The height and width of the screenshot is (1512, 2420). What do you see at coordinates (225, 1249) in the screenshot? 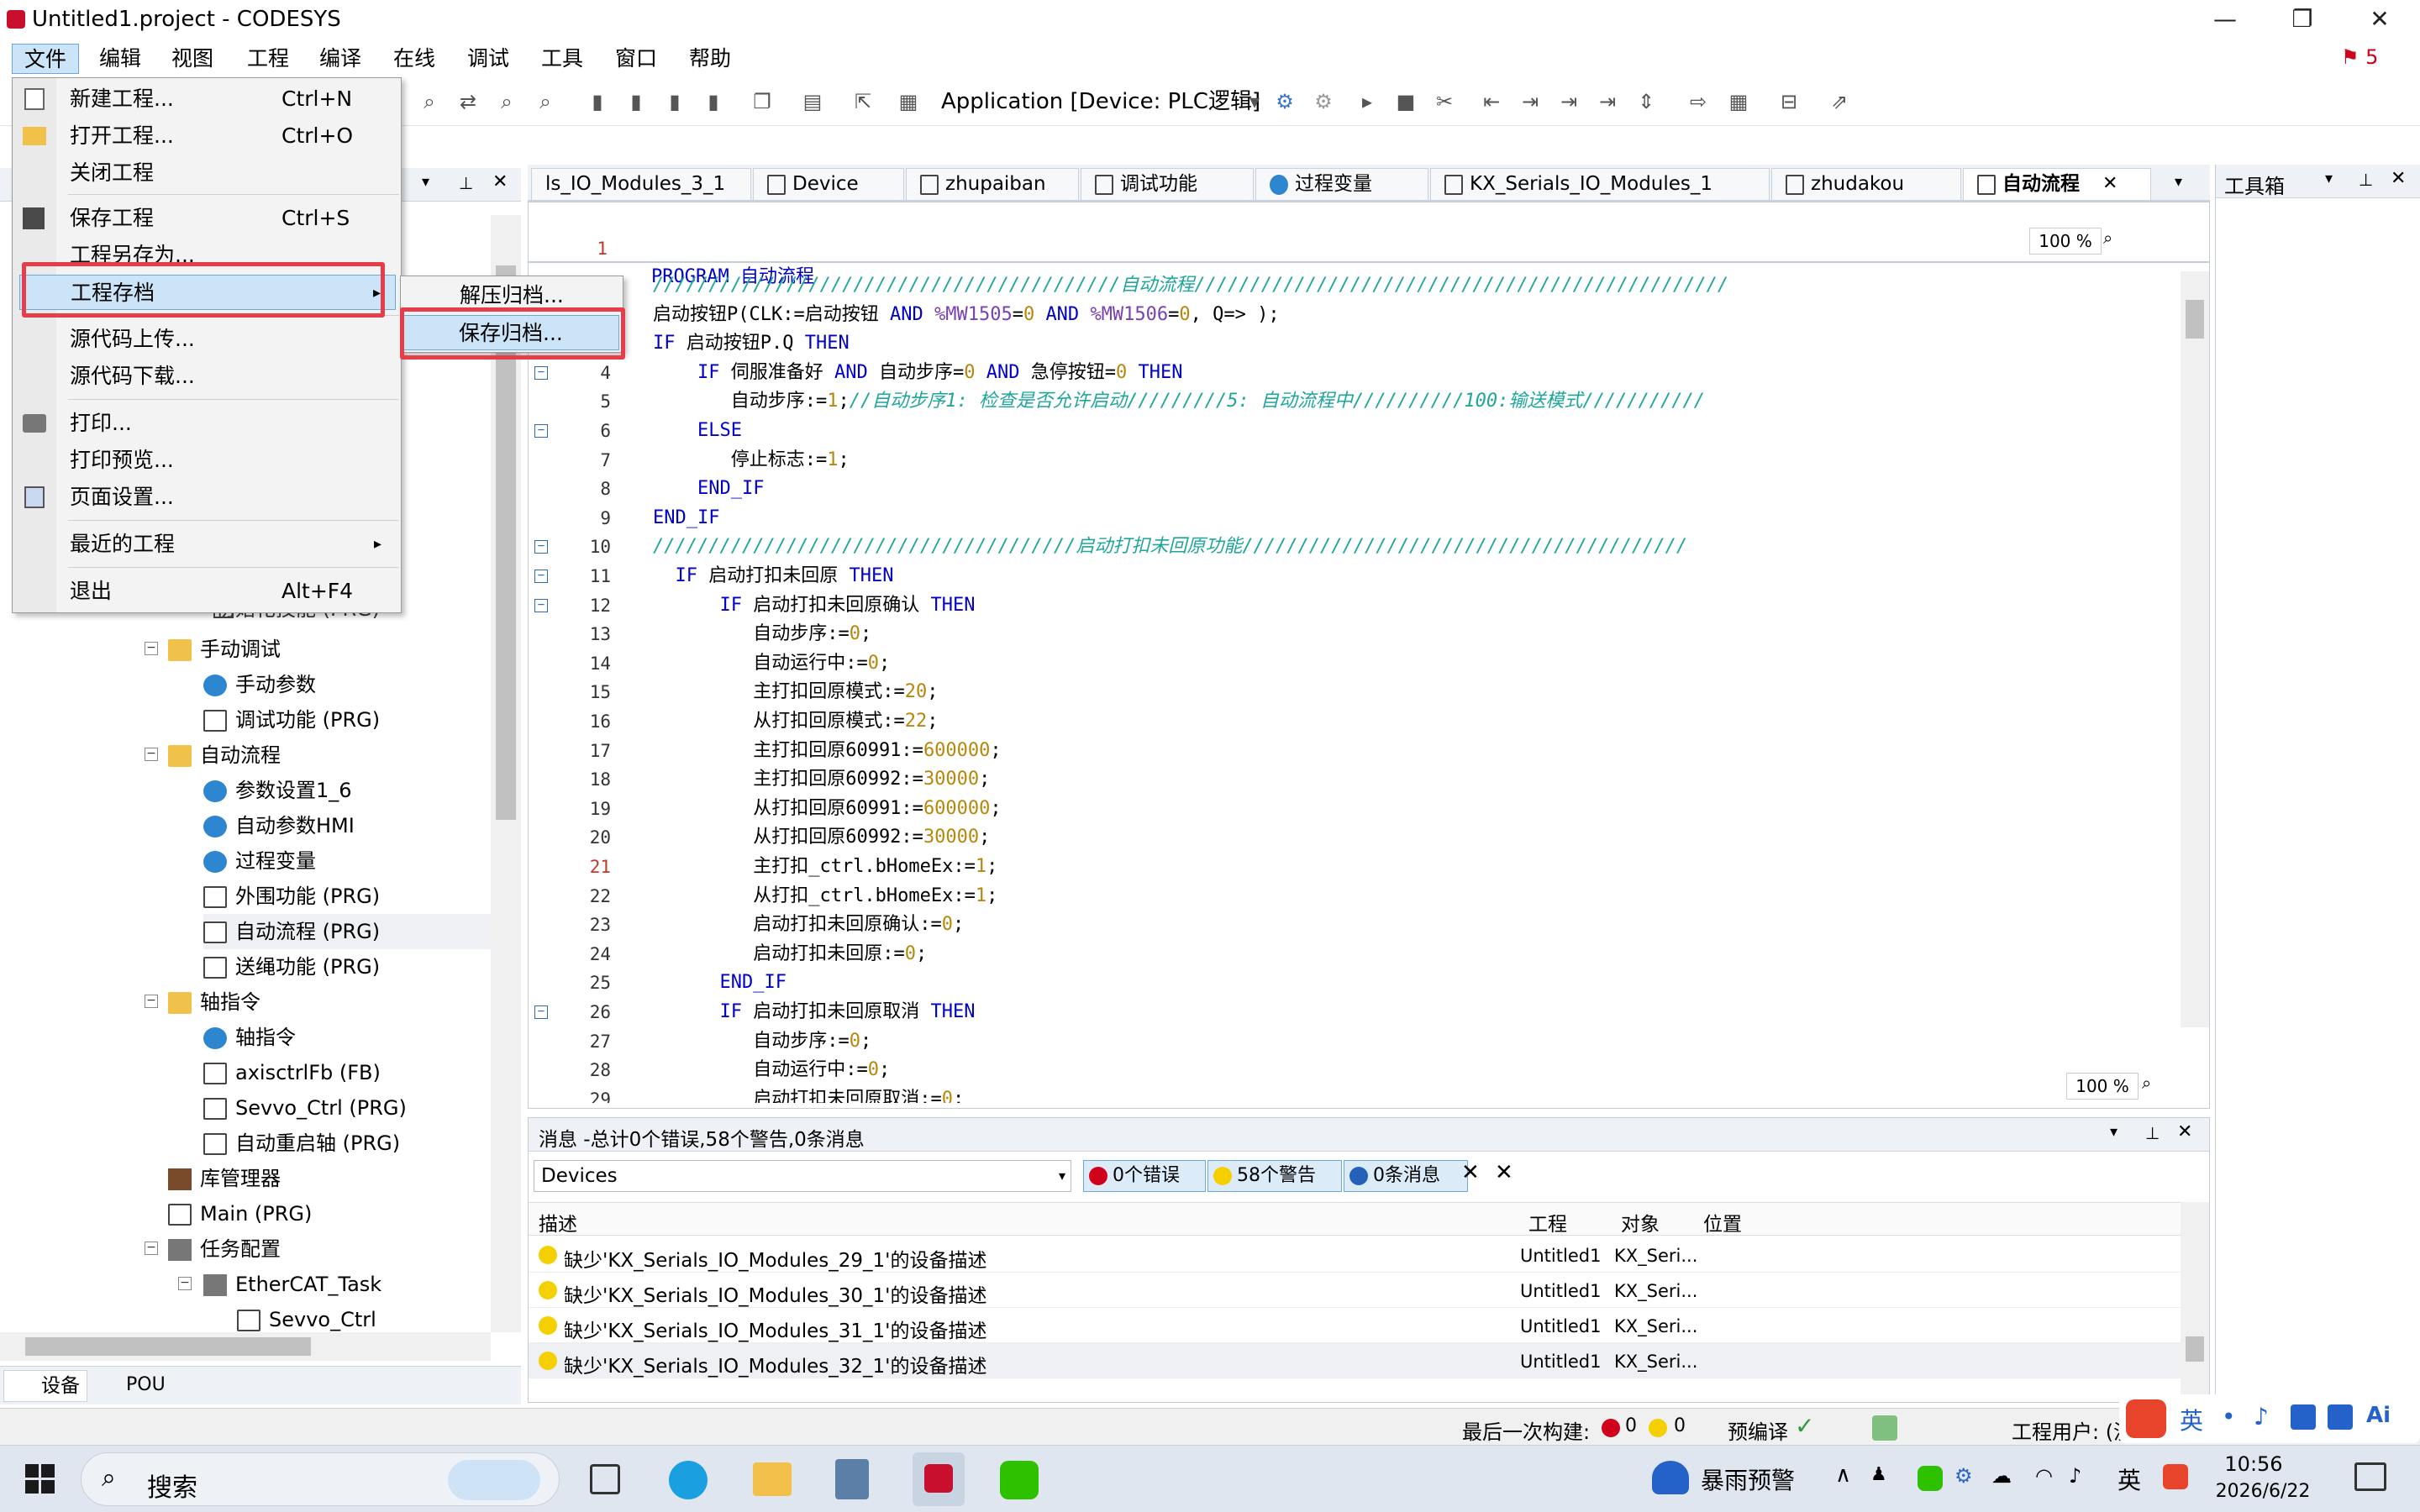
I see `tree-item-task-config: 任务配置` at bounding box center [225, 1249].